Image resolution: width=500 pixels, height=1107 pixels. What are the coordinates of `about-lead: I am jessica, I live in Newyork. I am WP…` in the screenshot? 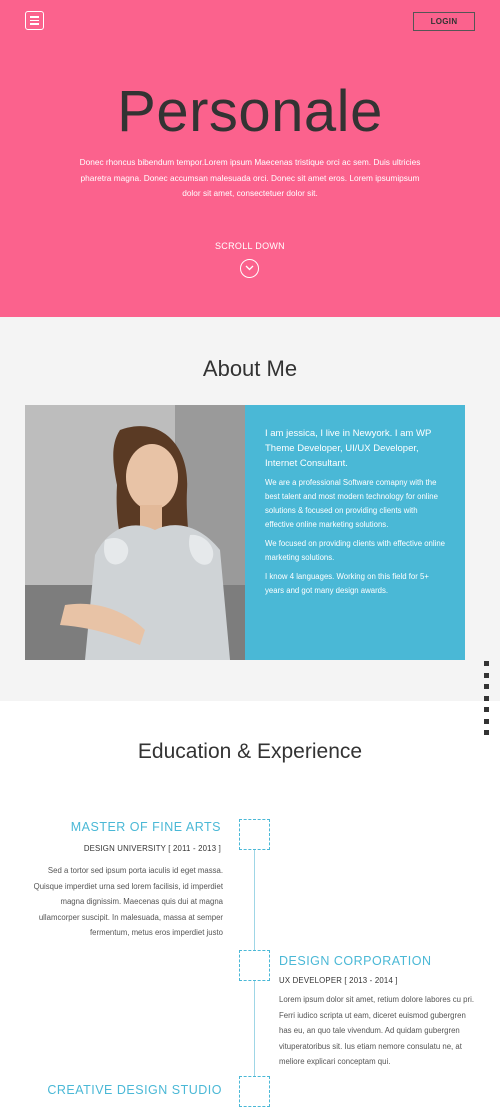 It's located at (348, 448).